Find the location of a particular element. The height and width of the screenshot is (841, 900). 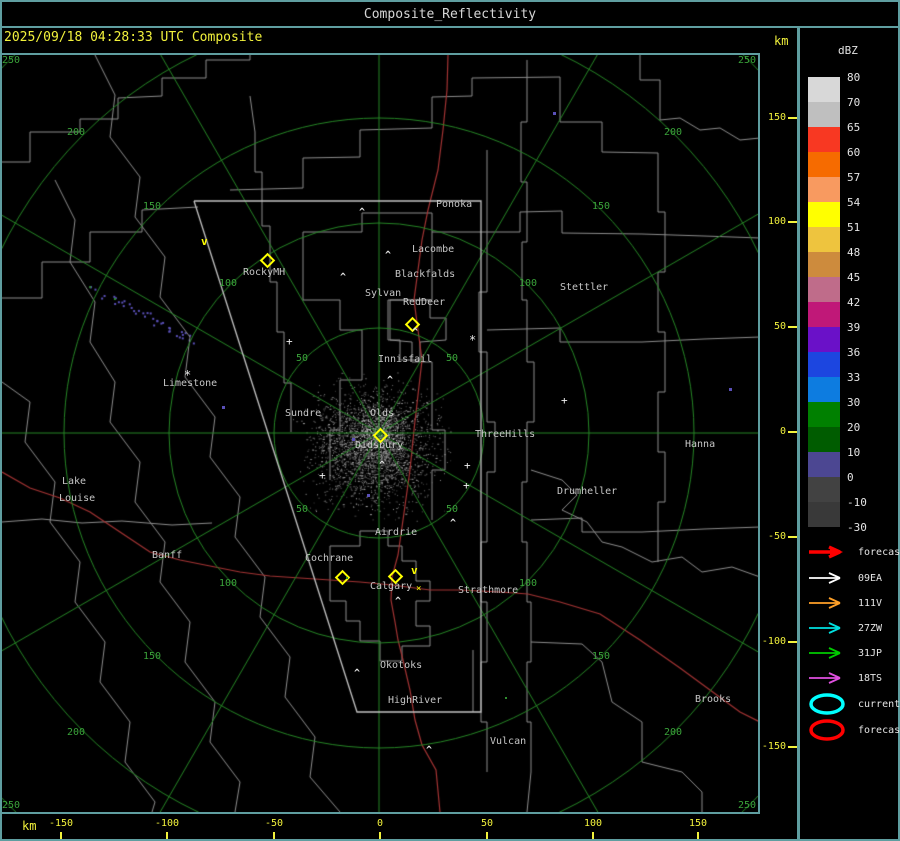

star-marker-icon: * is located at coordinates (188, 375).